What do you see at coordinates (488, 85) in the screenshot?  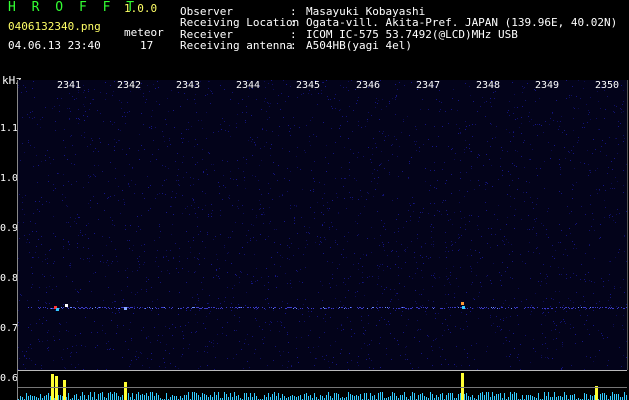 I see `x-tick-label: 2348` at bounding box center [488, 85].